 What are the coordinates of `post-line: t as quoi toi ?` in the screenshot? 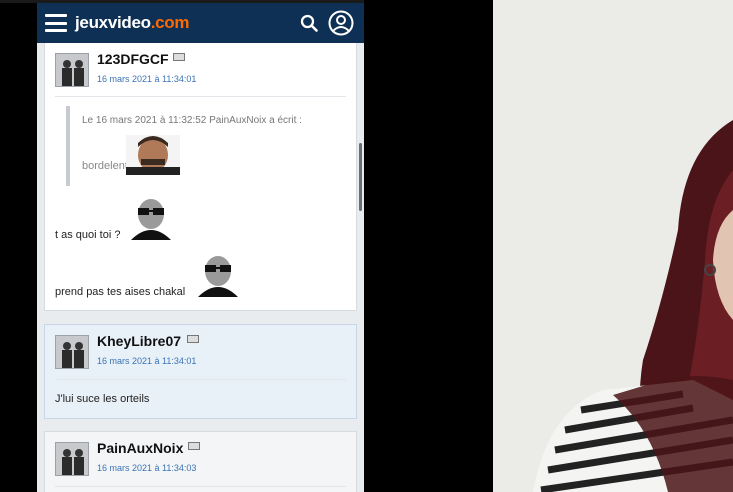 It's located at (88, 235).